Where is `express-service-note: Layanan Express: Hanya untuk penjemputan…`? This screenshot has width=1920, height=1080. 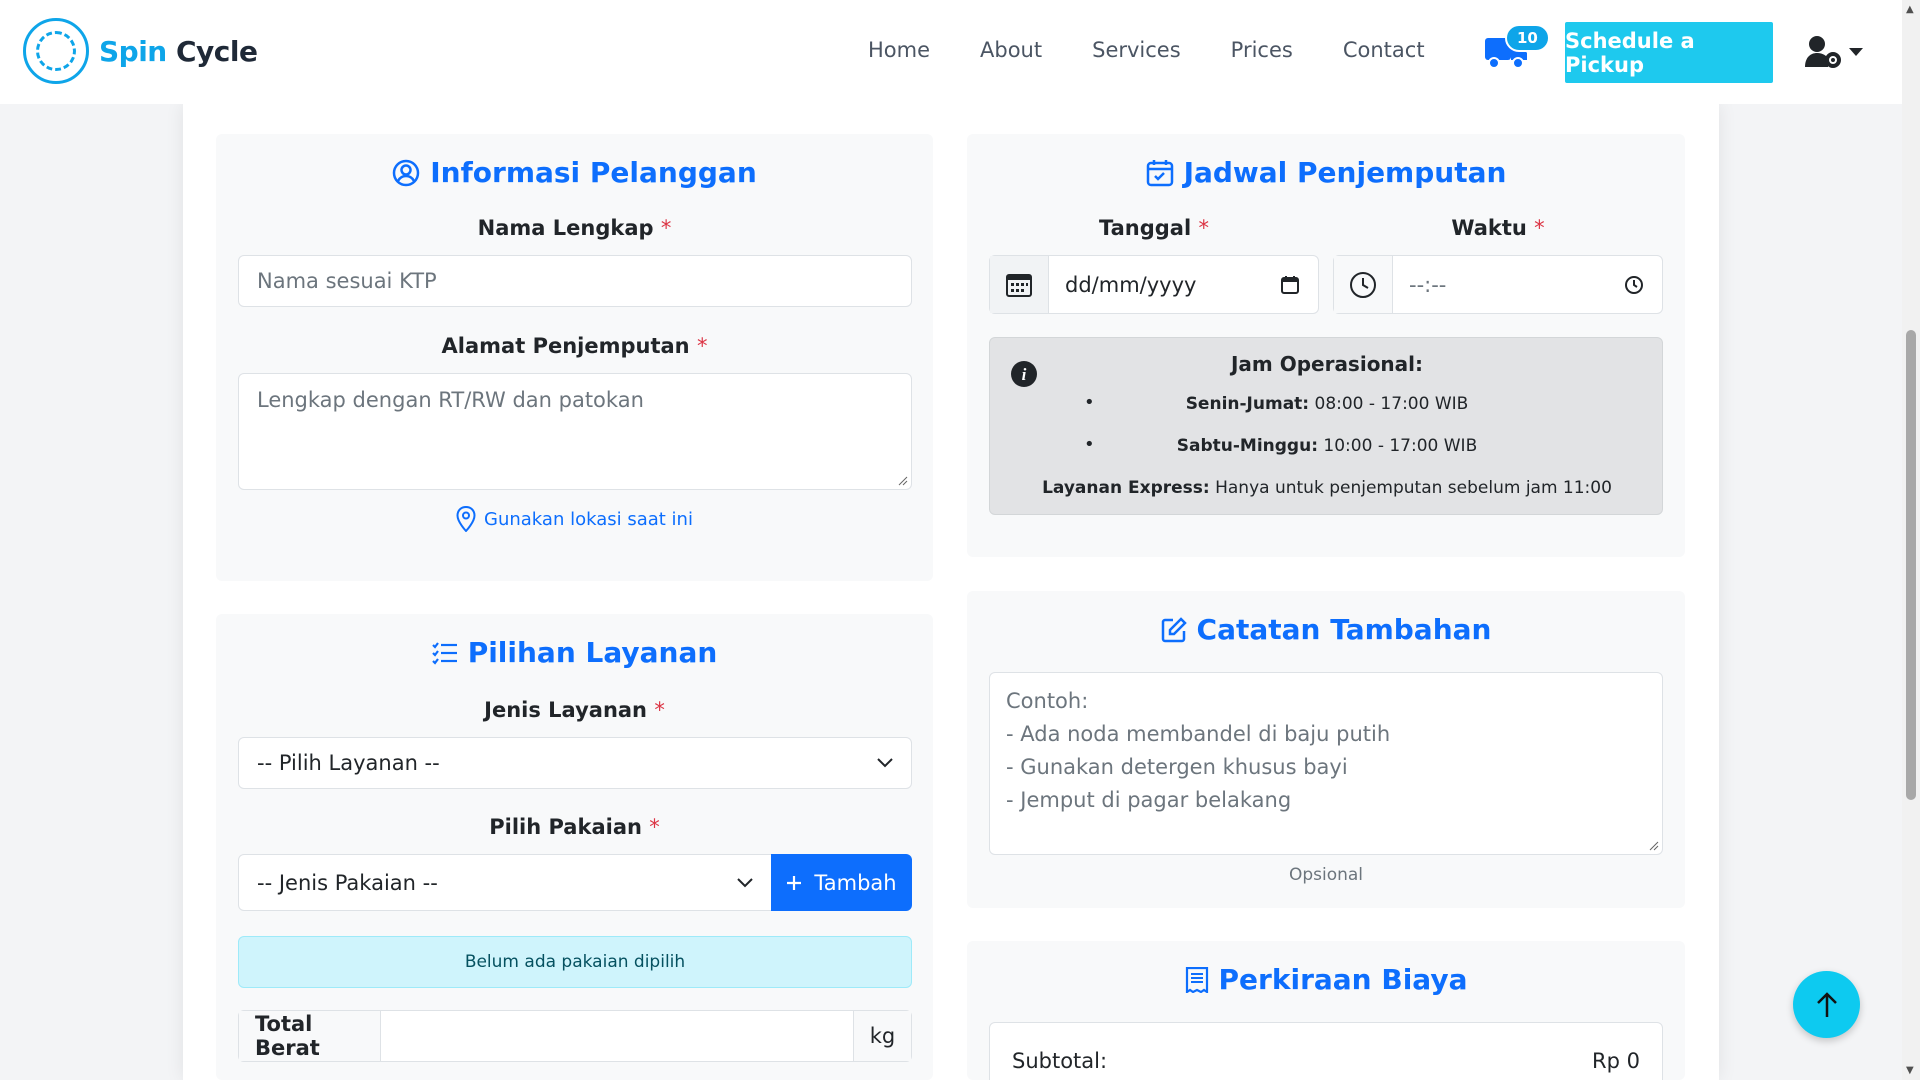 express-service-note: Layanan Express: Hanya untuk penjemputan… is located at coordinates (1327, 488).